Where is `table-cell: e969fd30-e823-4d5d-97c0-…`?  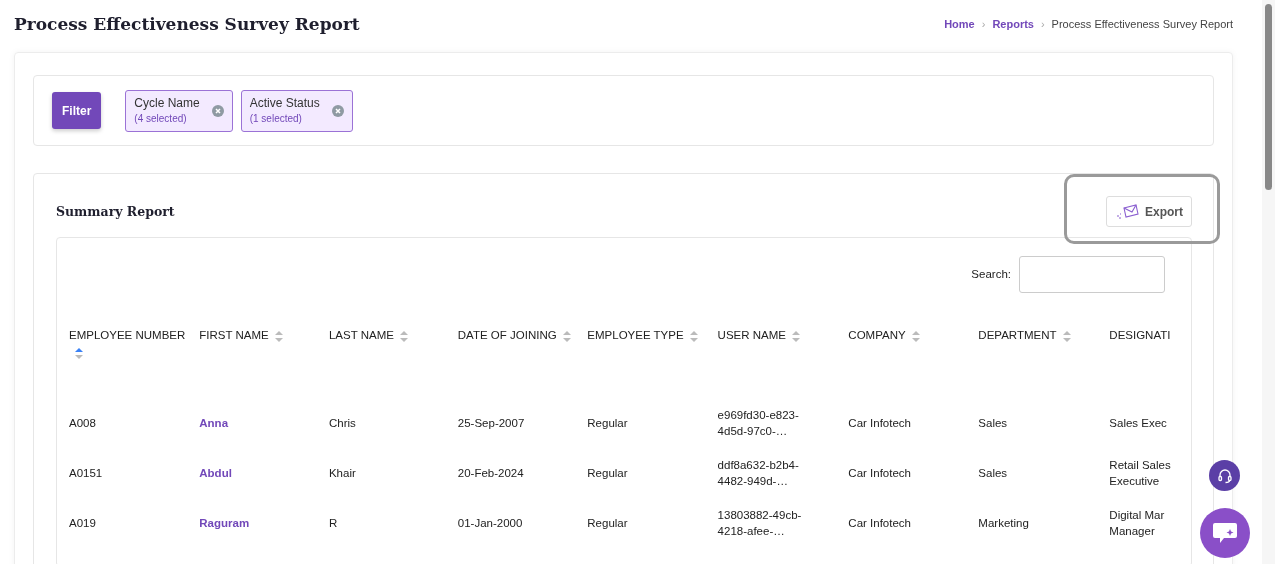
table-cell: e969fd30-e823-4d5d-97c0-… is located at coordinates (783, 423).